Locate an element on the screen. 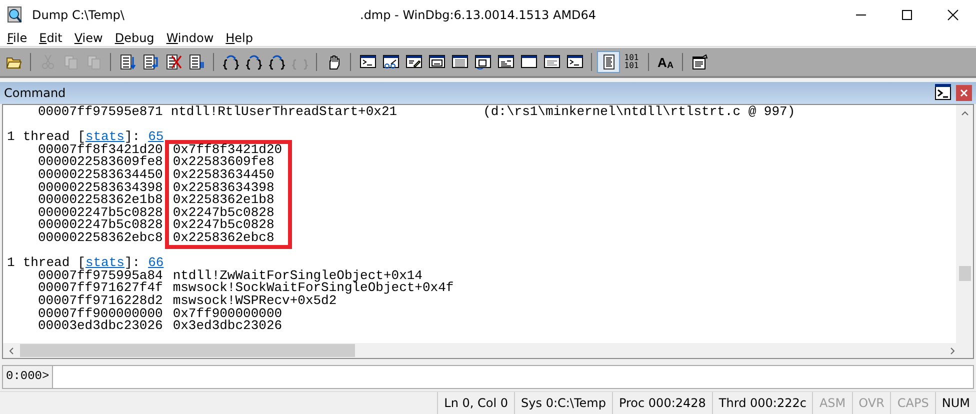 The width and height of the screenshot is (976, 414). status-field: ASM is located at coordinates (832, 403).